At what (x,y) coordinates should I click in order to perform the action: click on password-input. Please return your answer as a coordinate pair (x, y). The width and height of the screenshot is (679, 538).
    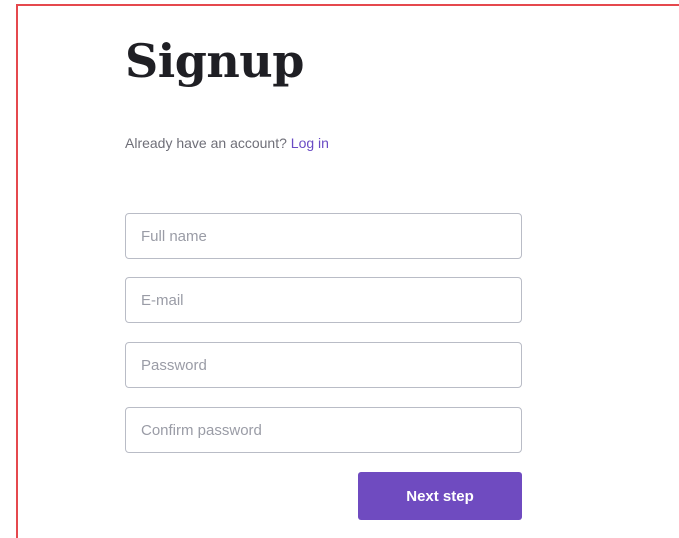
    Looking at the image, I should click on (323, 365).